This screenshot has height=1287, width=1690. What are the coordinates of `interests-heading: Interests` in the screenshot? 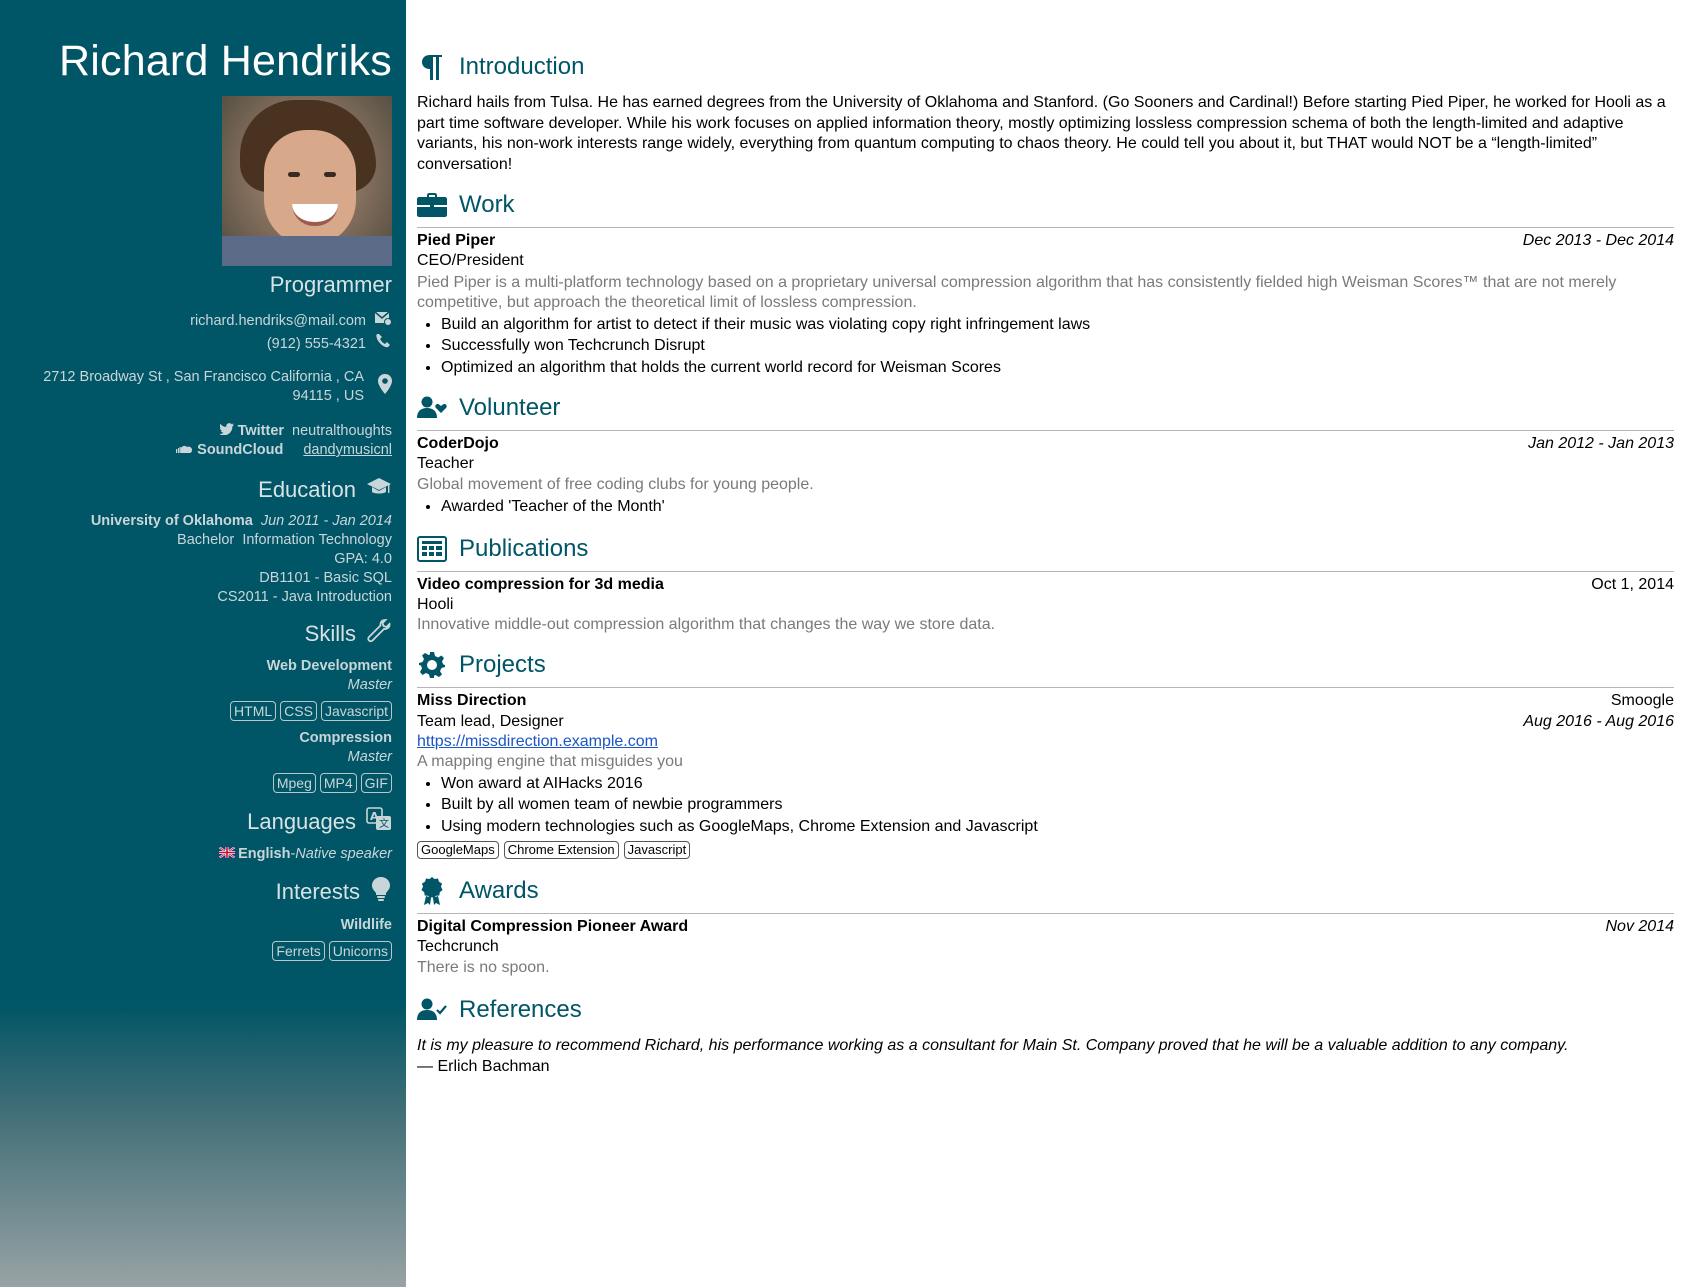 It's located at (201, 892).